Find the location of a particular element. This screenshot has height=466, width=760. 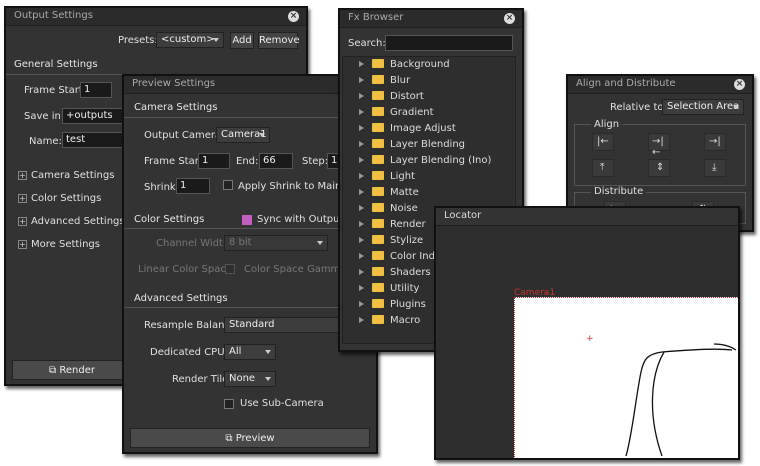

presets-value: <custom> is located at coordinates (188, 39).